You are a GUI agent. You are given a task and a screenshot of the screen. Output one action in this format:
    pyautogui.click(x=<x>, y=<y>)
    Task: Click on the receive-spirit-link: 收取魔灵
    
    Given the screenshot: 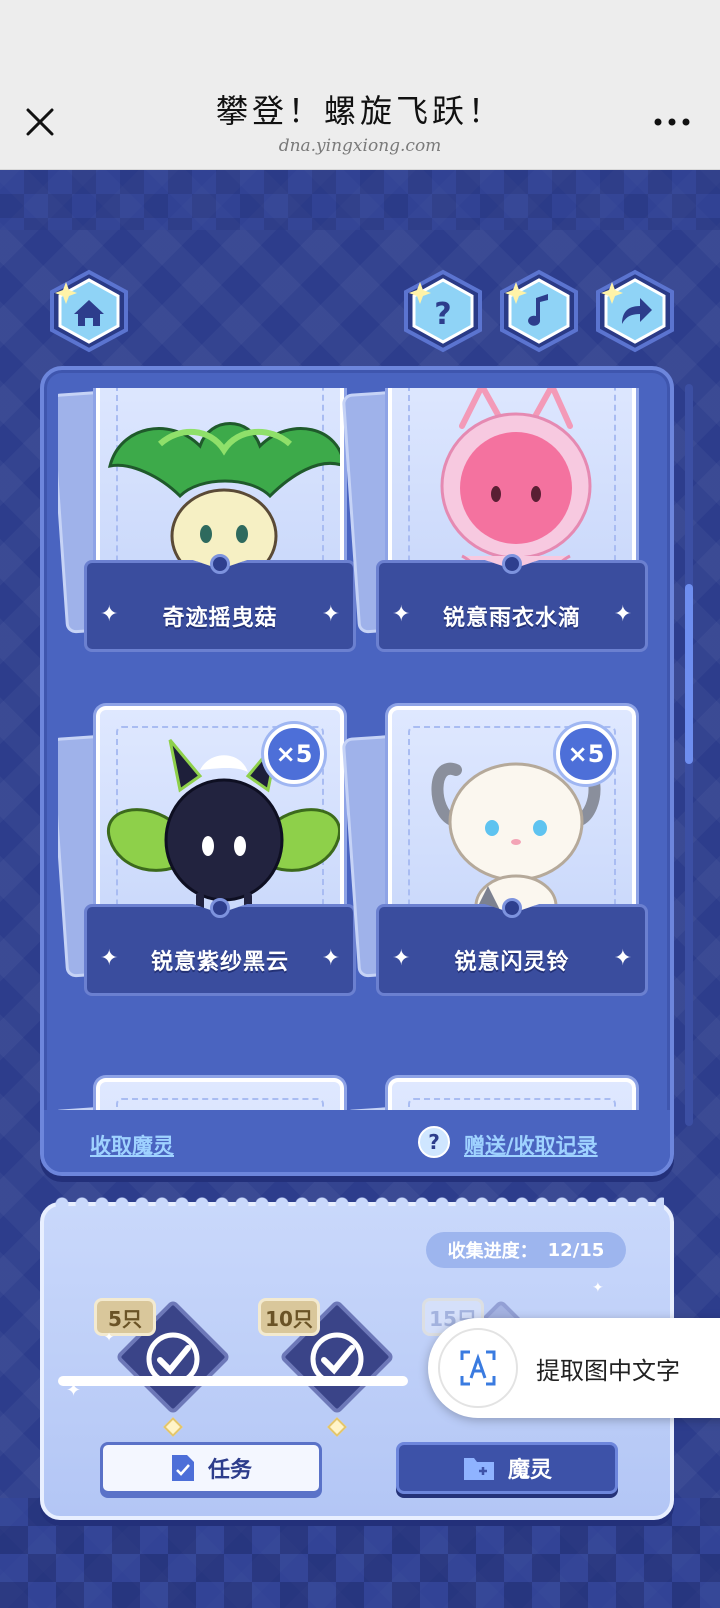 What is the action you would take?
    pyautogui.click(x=132, y=1145)
    